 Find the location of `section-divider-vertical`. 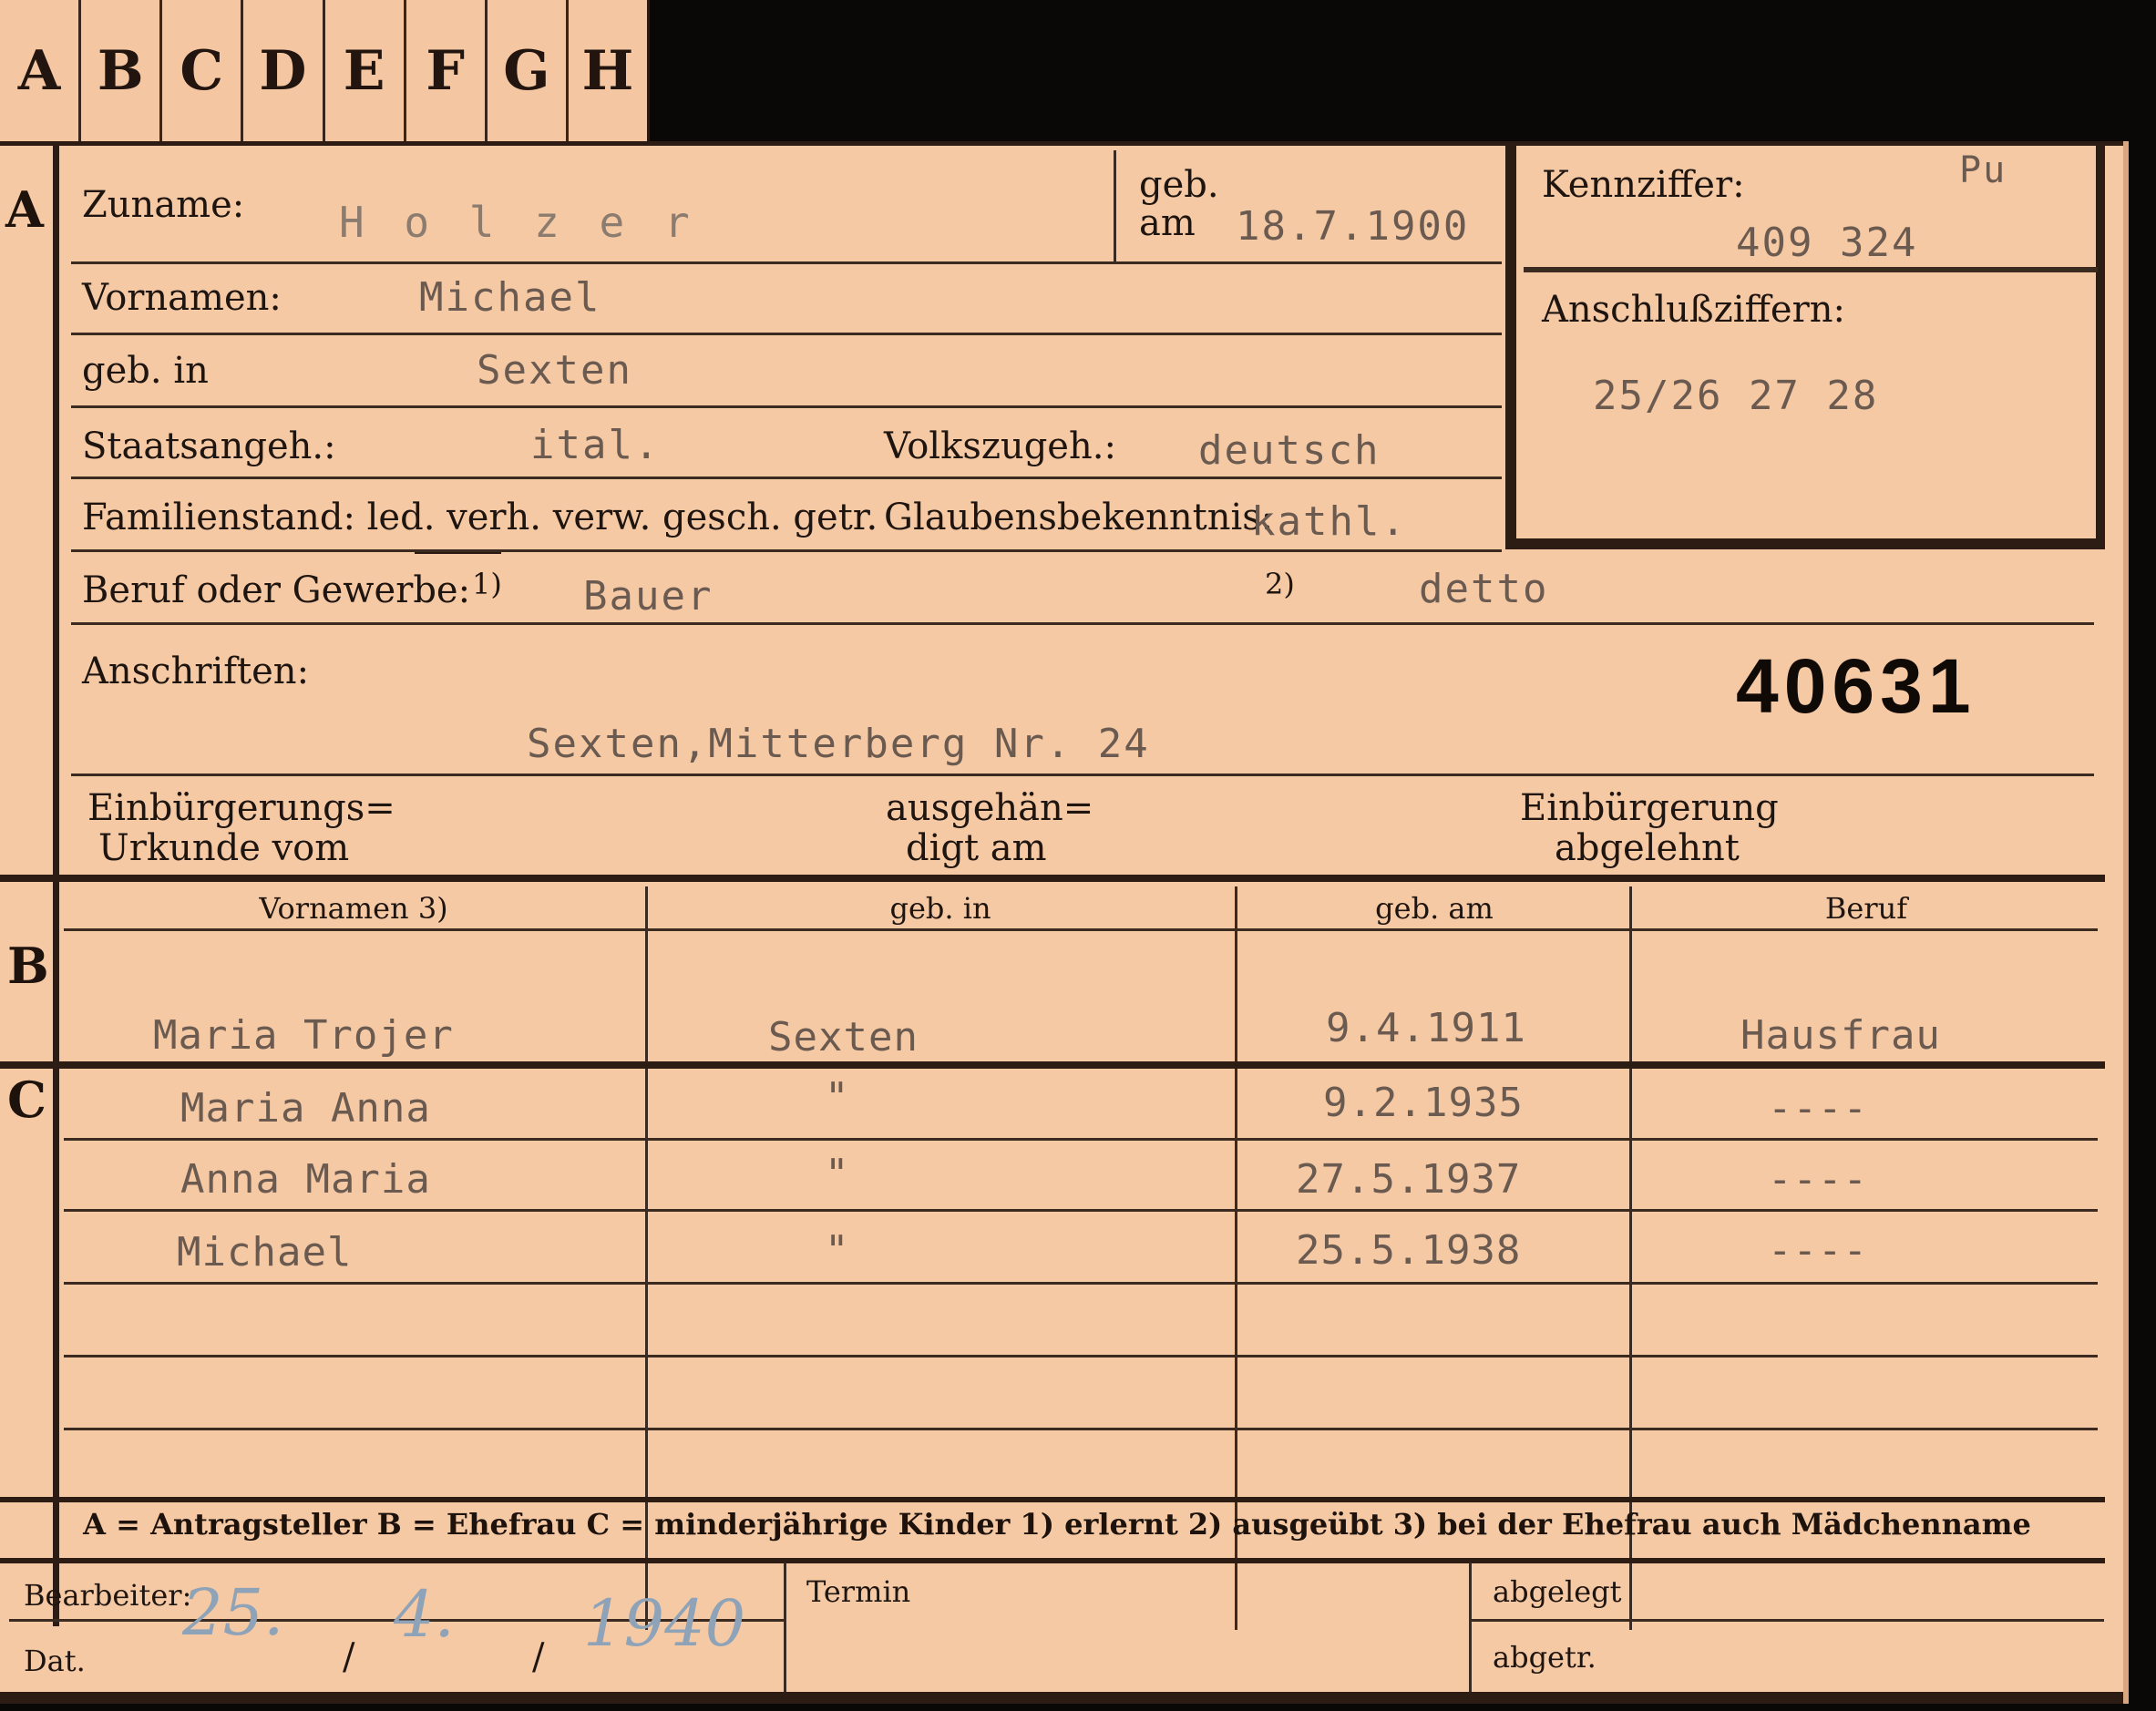

section-divider-vertical is located at coordinates (56, 510).